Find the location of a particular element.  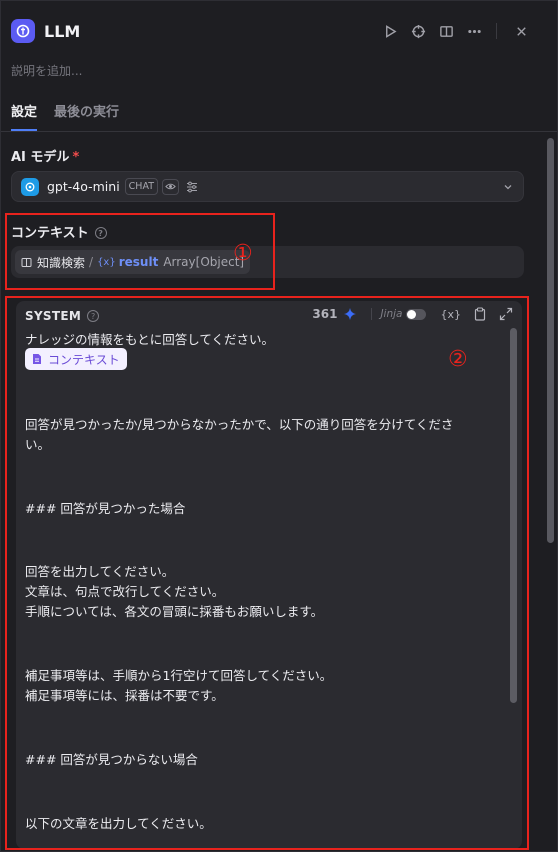

system-prompt-scrollbar is located at coordinates (513, 515).